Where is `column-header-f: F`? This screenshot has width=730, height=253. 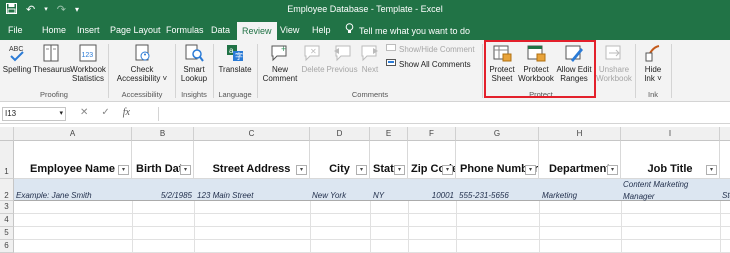 column-header-f: F is located at coordinates (432, 134).